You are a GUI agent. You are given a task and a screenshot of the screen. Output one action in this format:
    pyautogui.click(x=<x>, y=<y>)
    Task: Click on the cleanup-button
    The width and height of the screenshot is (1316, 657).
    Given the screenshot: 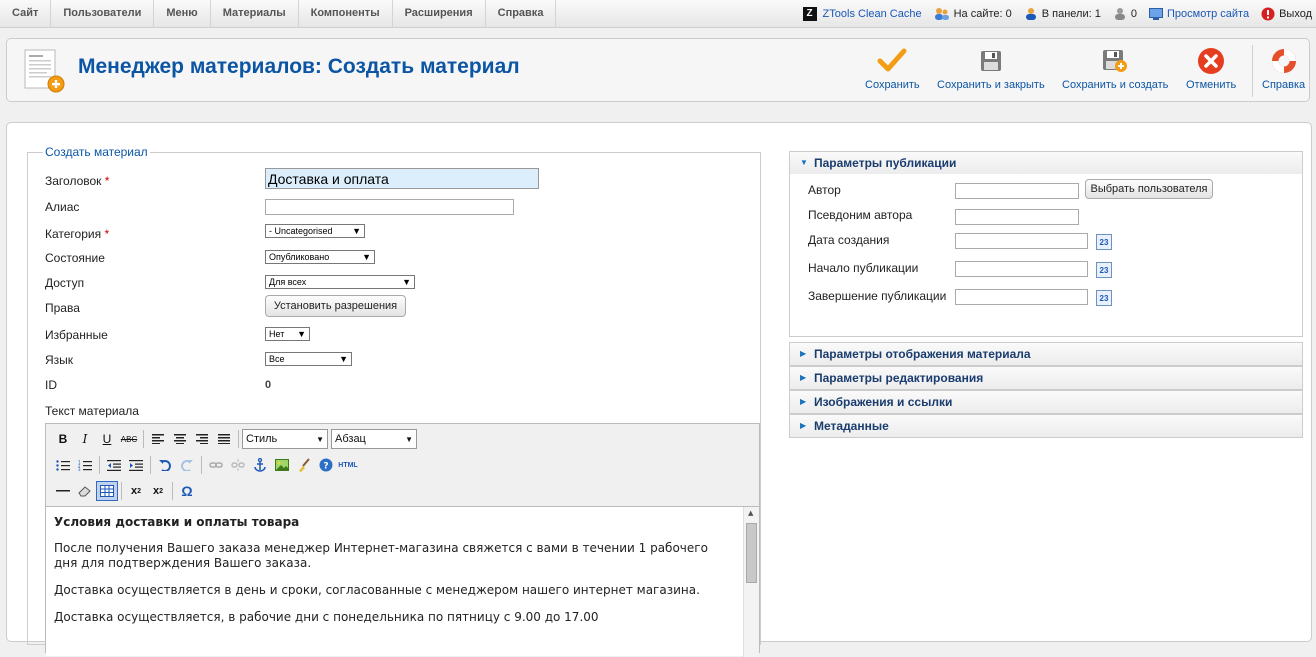 What is the action you would take?
    pyautogui.click(x=304, y=465)
    